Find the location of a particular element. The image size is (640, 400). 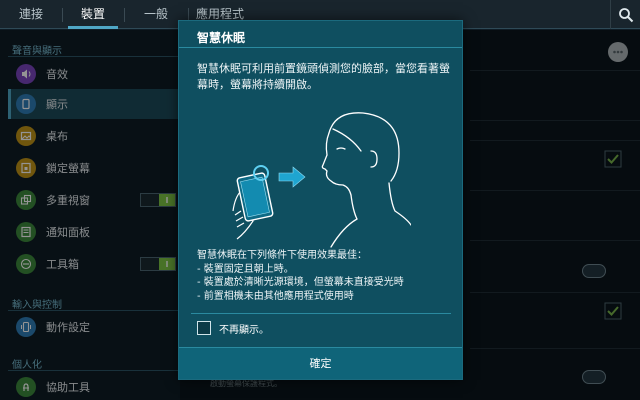

dialog-divider is located at coordinates (321, 313).